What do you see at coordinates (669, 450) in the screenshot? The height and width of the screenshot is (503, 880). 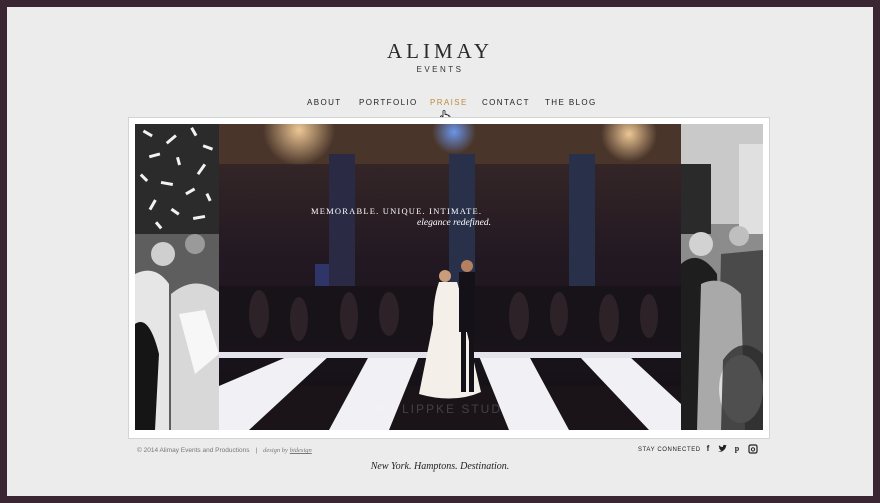 I see `stay-connected-label: STAY CONNECTED` at bounding box center [669, 450].